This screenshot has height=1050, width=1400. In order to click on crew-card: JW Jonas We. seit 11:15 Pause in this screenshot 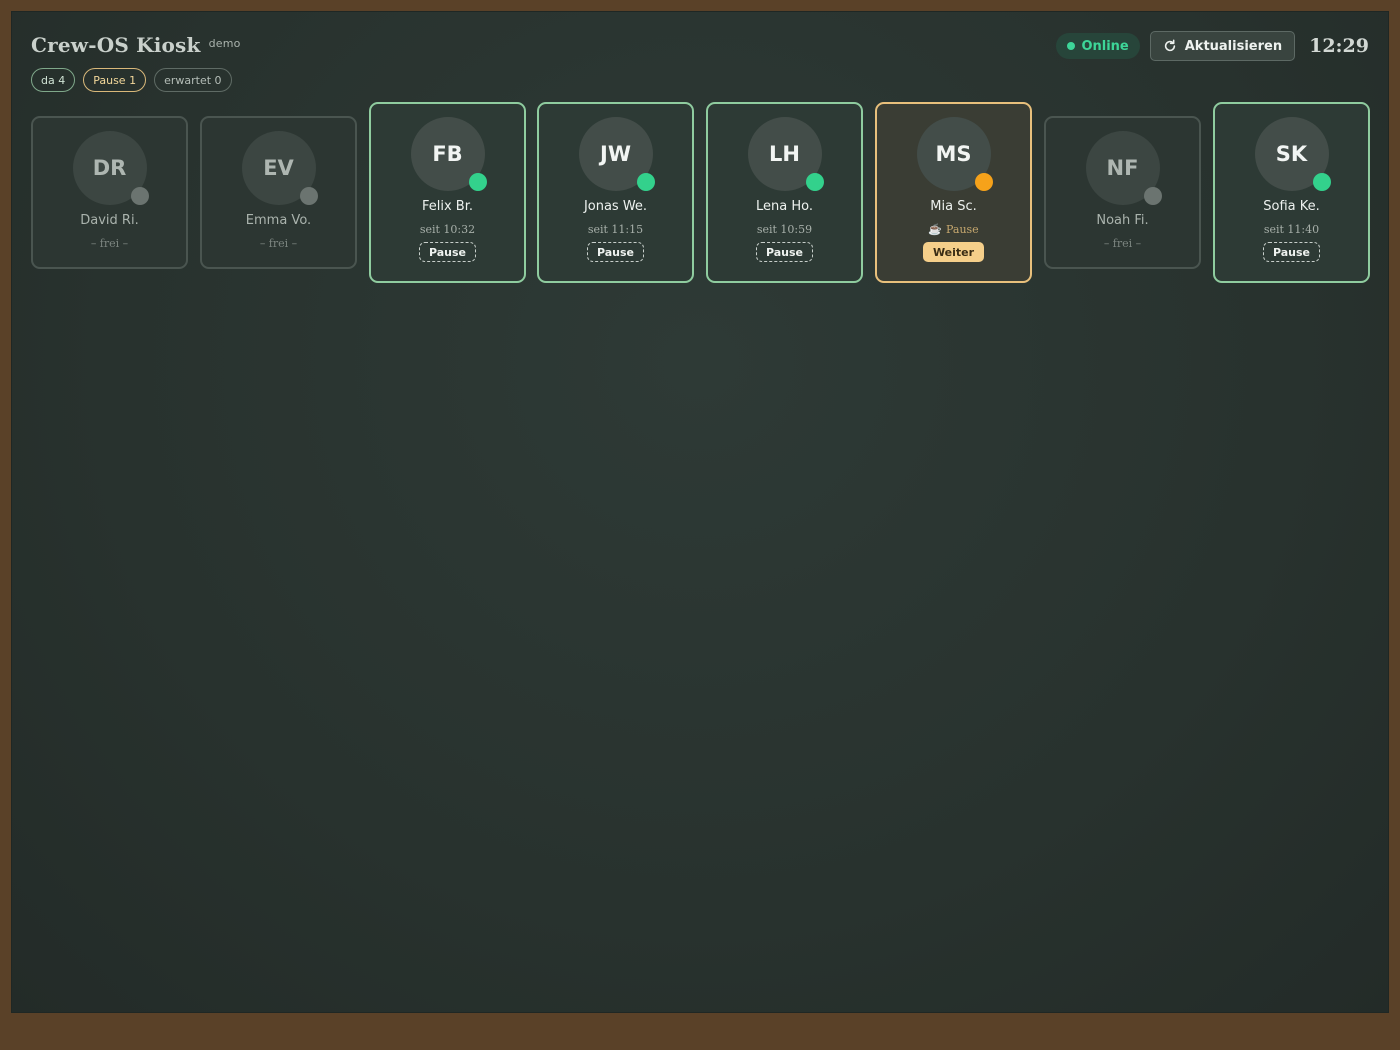, I will do `click(615, 192)`.